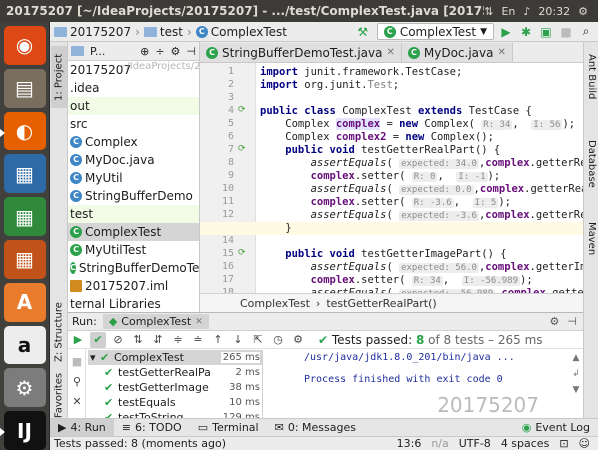  What do you see at coordinates (98, 339) in the screenshot?
I see `show-passed-icon: ✔` at bounding box center [98, 339].